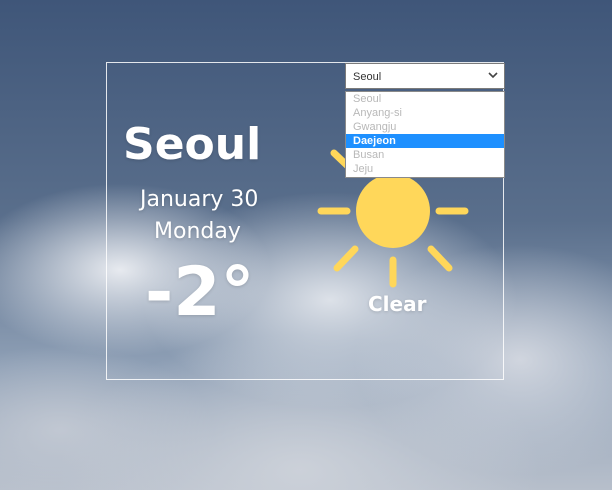 The image size is (612, 490). What do you see at coordinates (493, 75) in the screenshot?
I see `chevron-down-icon` at bounding box center [493, 75].